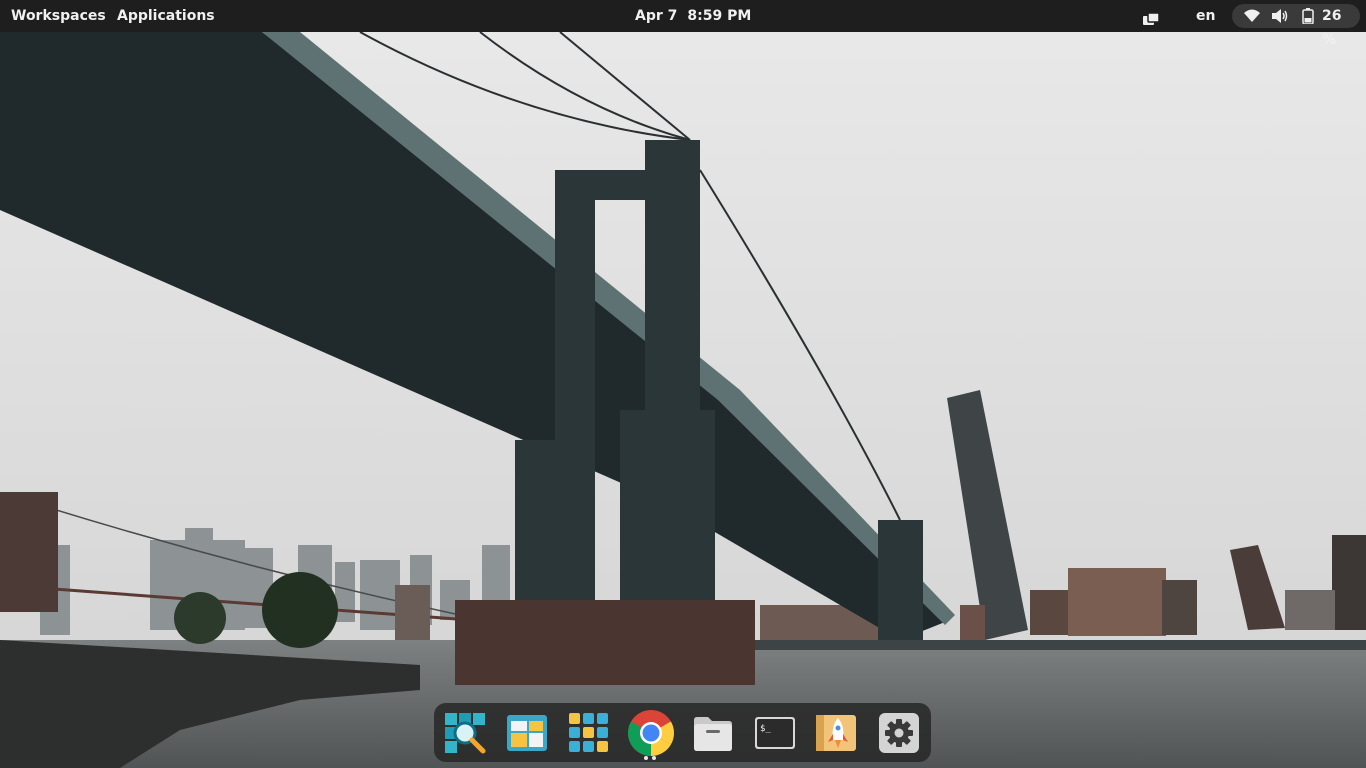 The height and width of the screenshot is (768, 1366). I want to click on folder-icon, so click(713, 734).